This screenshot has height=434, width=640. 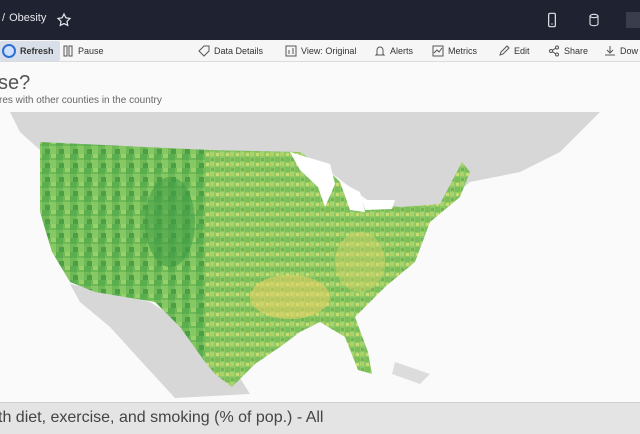 What do you see at coordinates (27, 18) in the screenshot?
I see `workbook-title: Obesity` at bounding box center [27, 18].